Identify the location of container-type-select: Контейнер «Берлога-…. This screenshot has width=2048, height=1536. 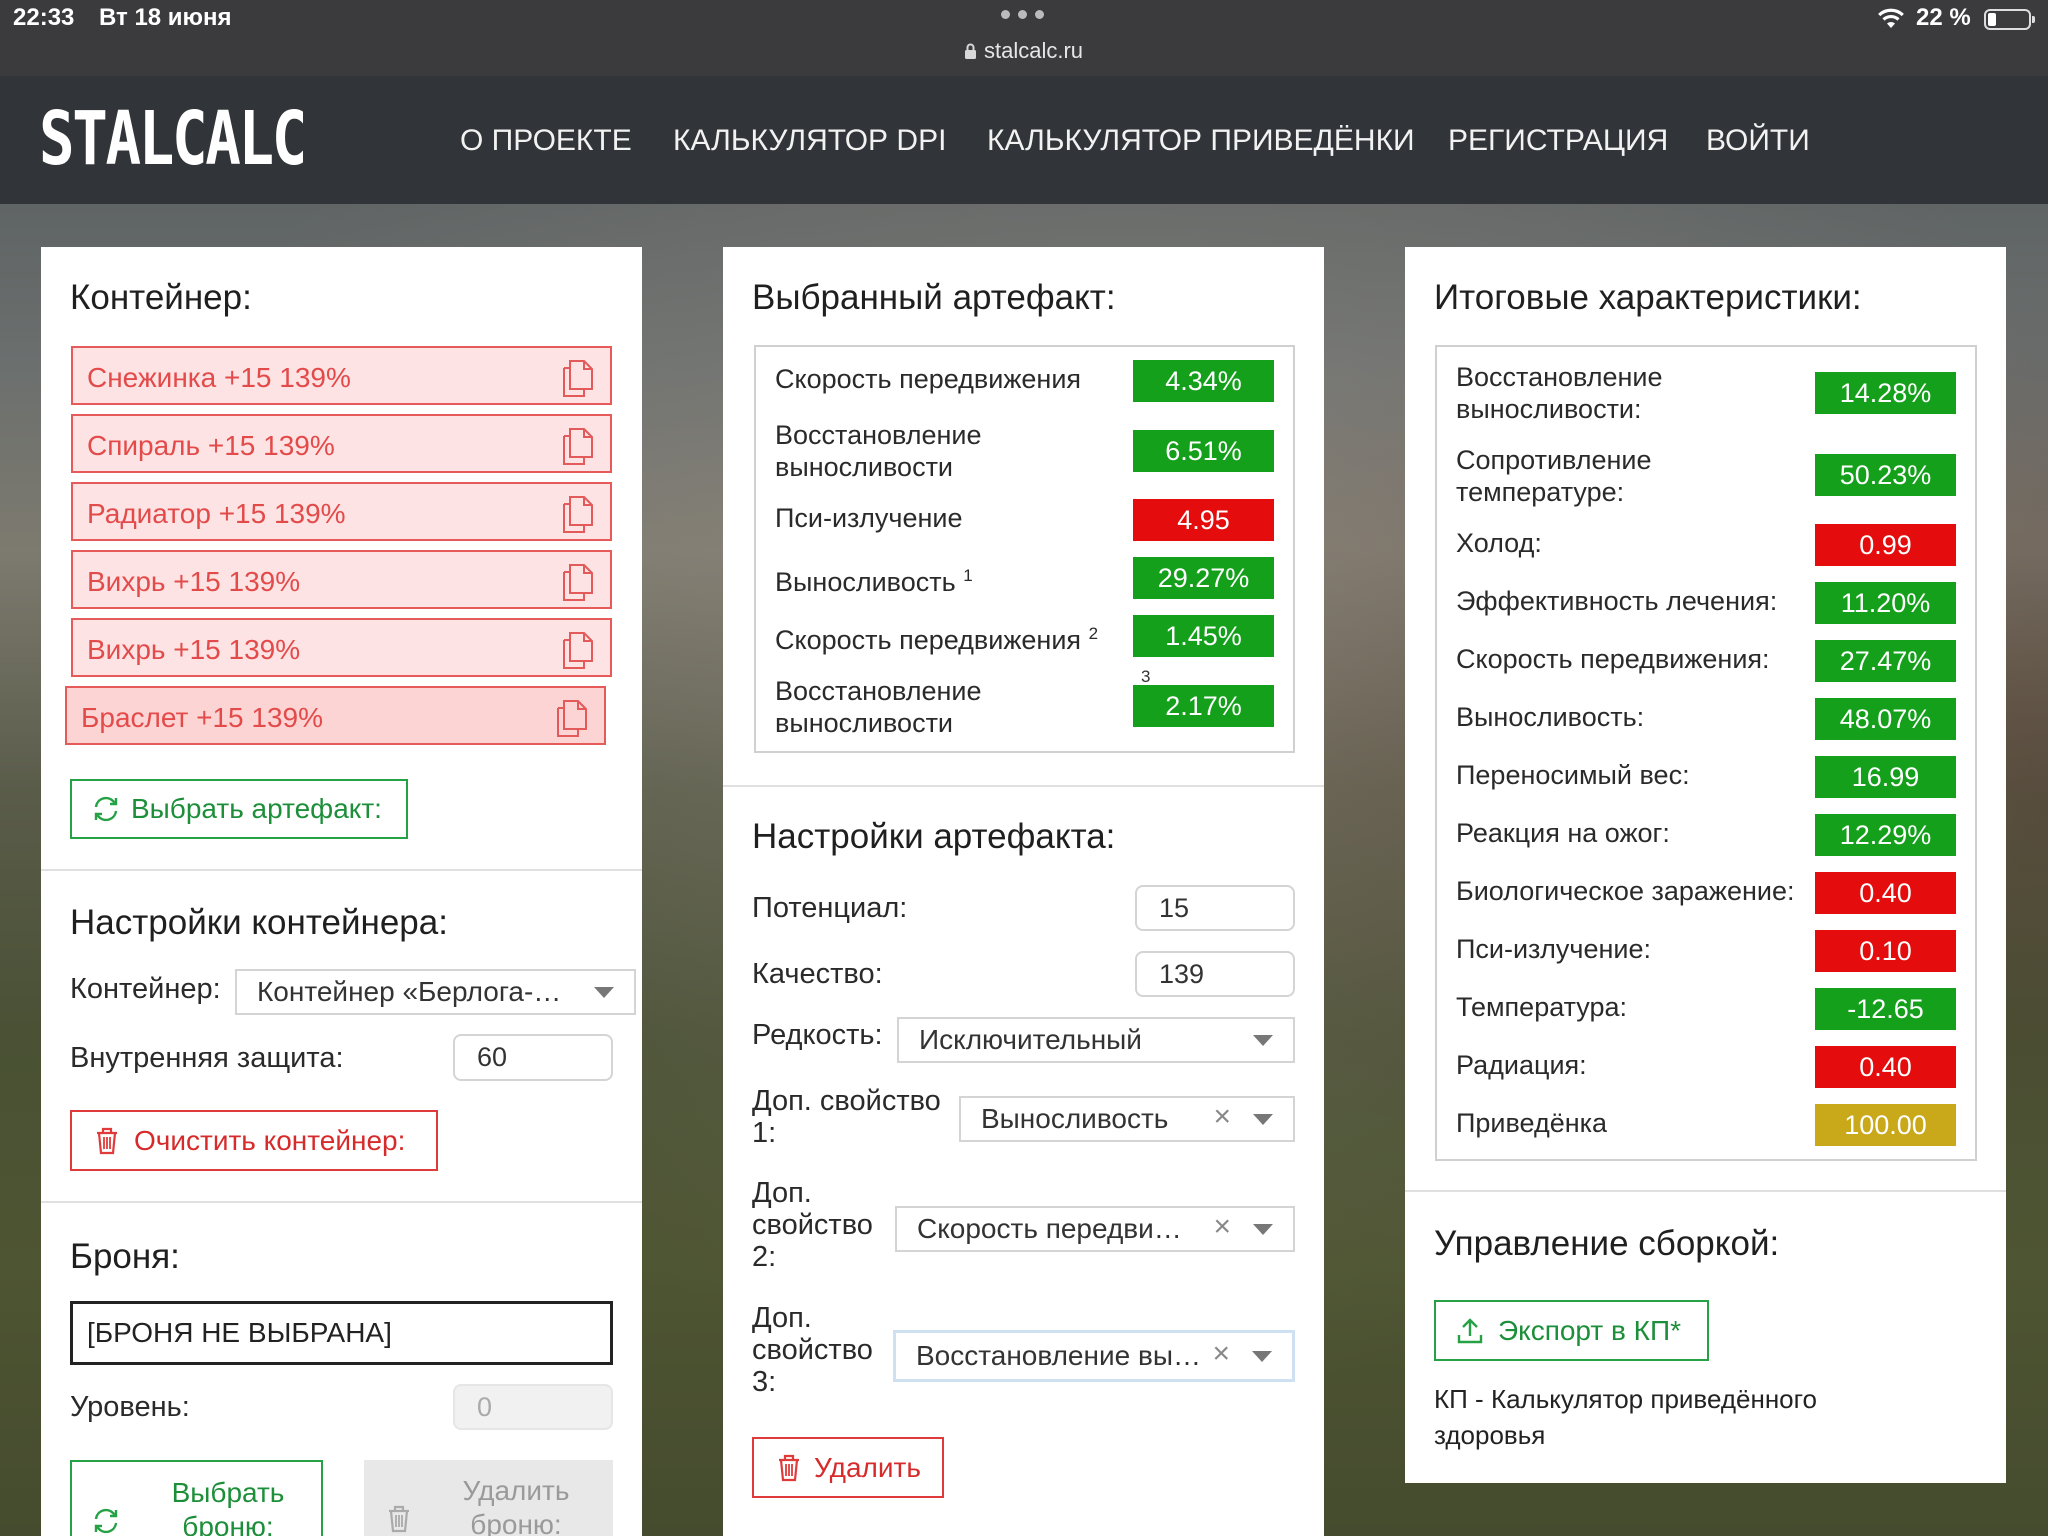
(435, 992).